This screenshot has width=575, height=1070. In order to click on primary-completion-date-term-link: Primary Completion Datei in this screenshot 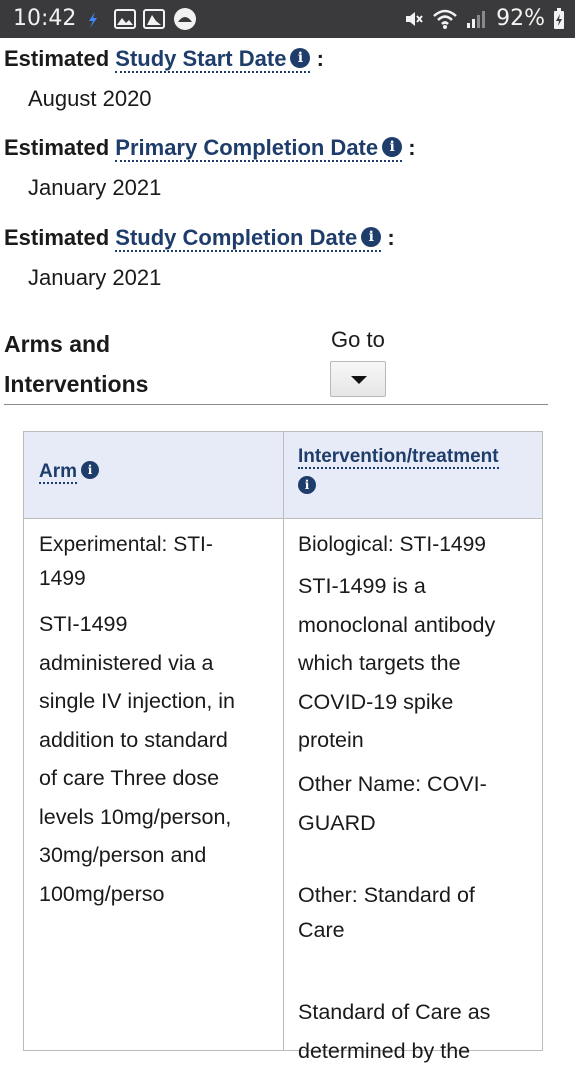, I will do `click(258, 148)`.